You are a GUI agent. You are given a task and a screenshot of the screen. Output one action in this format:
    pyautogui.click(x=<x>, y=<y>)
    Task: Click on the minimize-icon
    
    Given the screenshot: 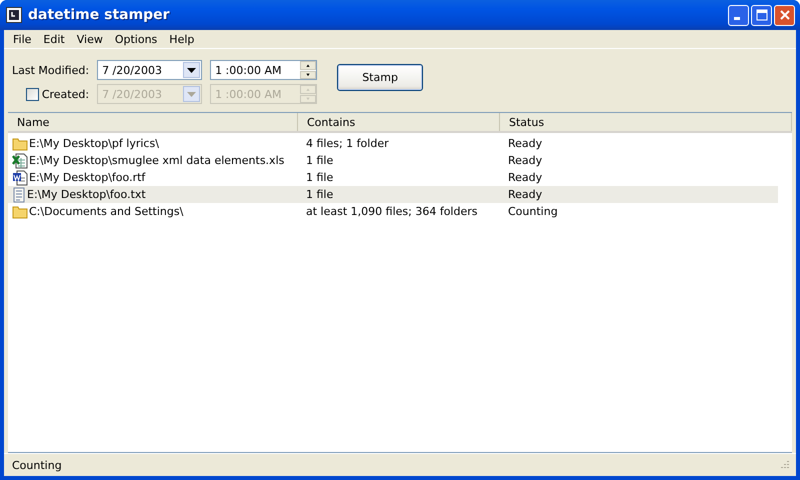 What is the action you would take?
    pyautogui.click(x=737, y=18)
    